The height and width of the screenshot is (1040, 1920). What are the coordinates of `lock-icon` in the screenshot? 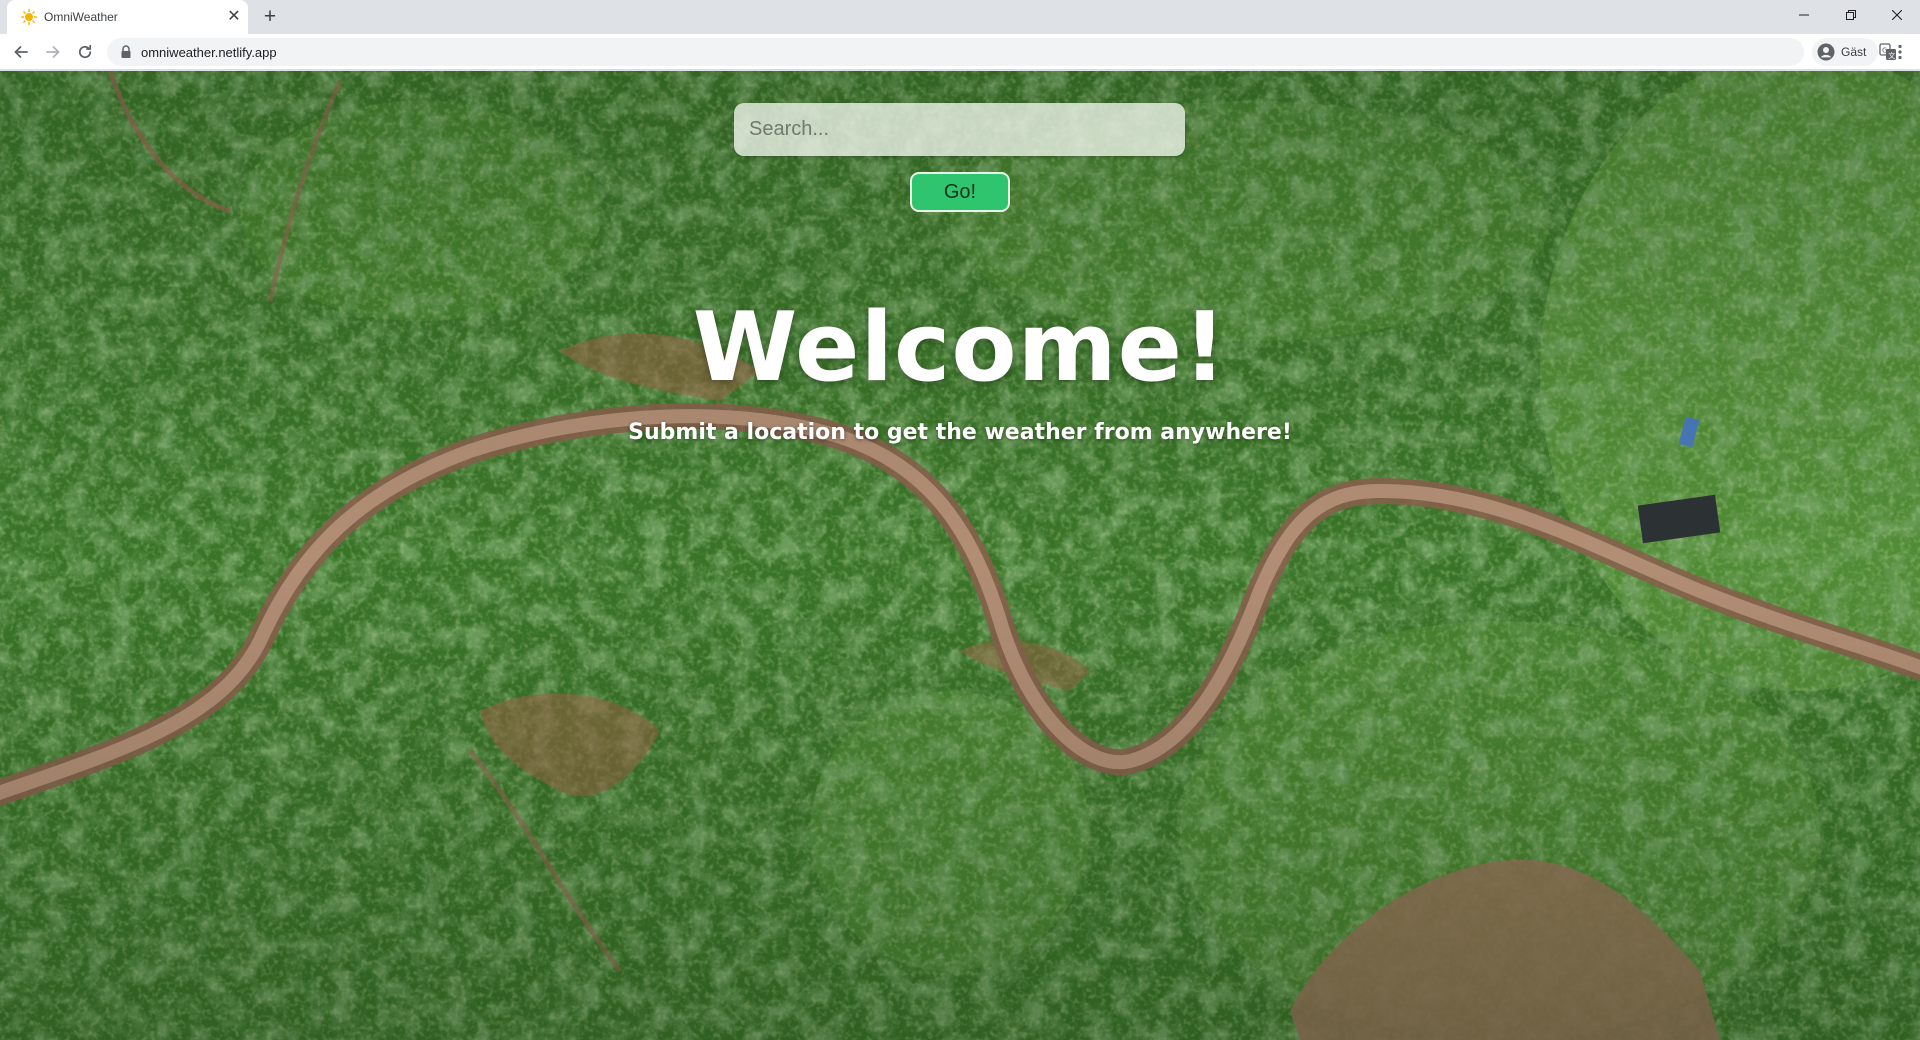 It's located at (126, 52).